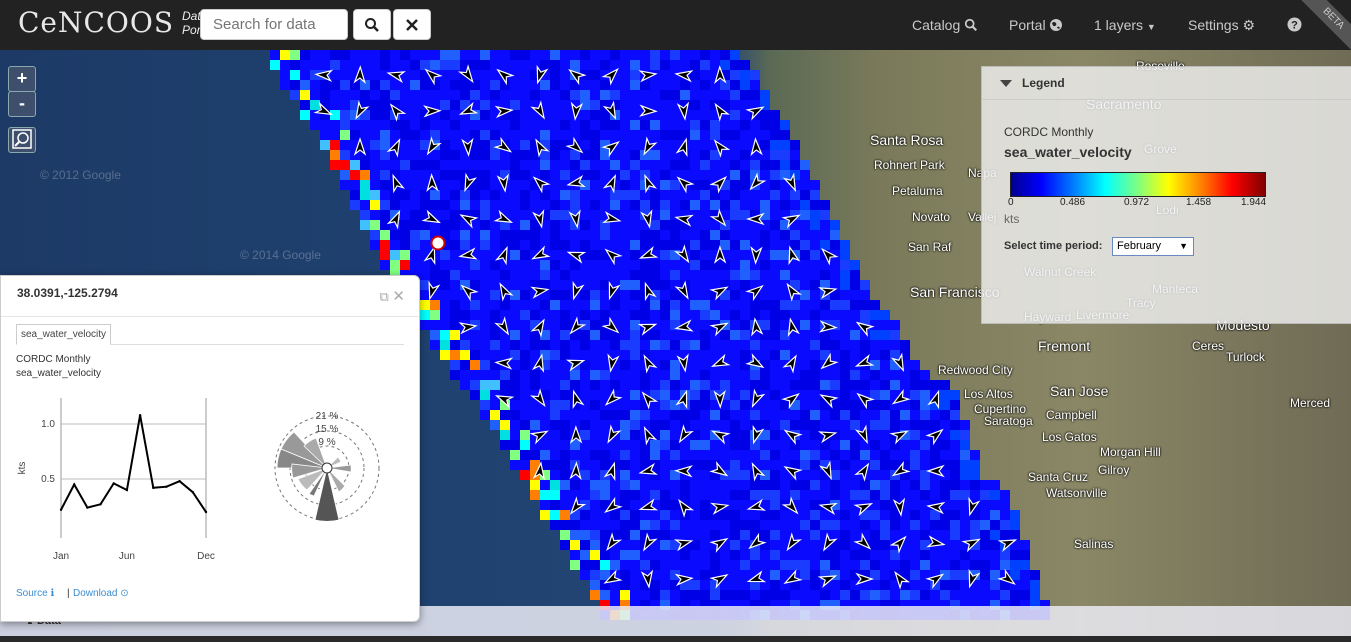 This screenshot has height=642, width=1351. Describe the element at coordinates (64, 334) in the screenshot. I see `tab-sea-water-velocity: sea_water_velocity` at that location.